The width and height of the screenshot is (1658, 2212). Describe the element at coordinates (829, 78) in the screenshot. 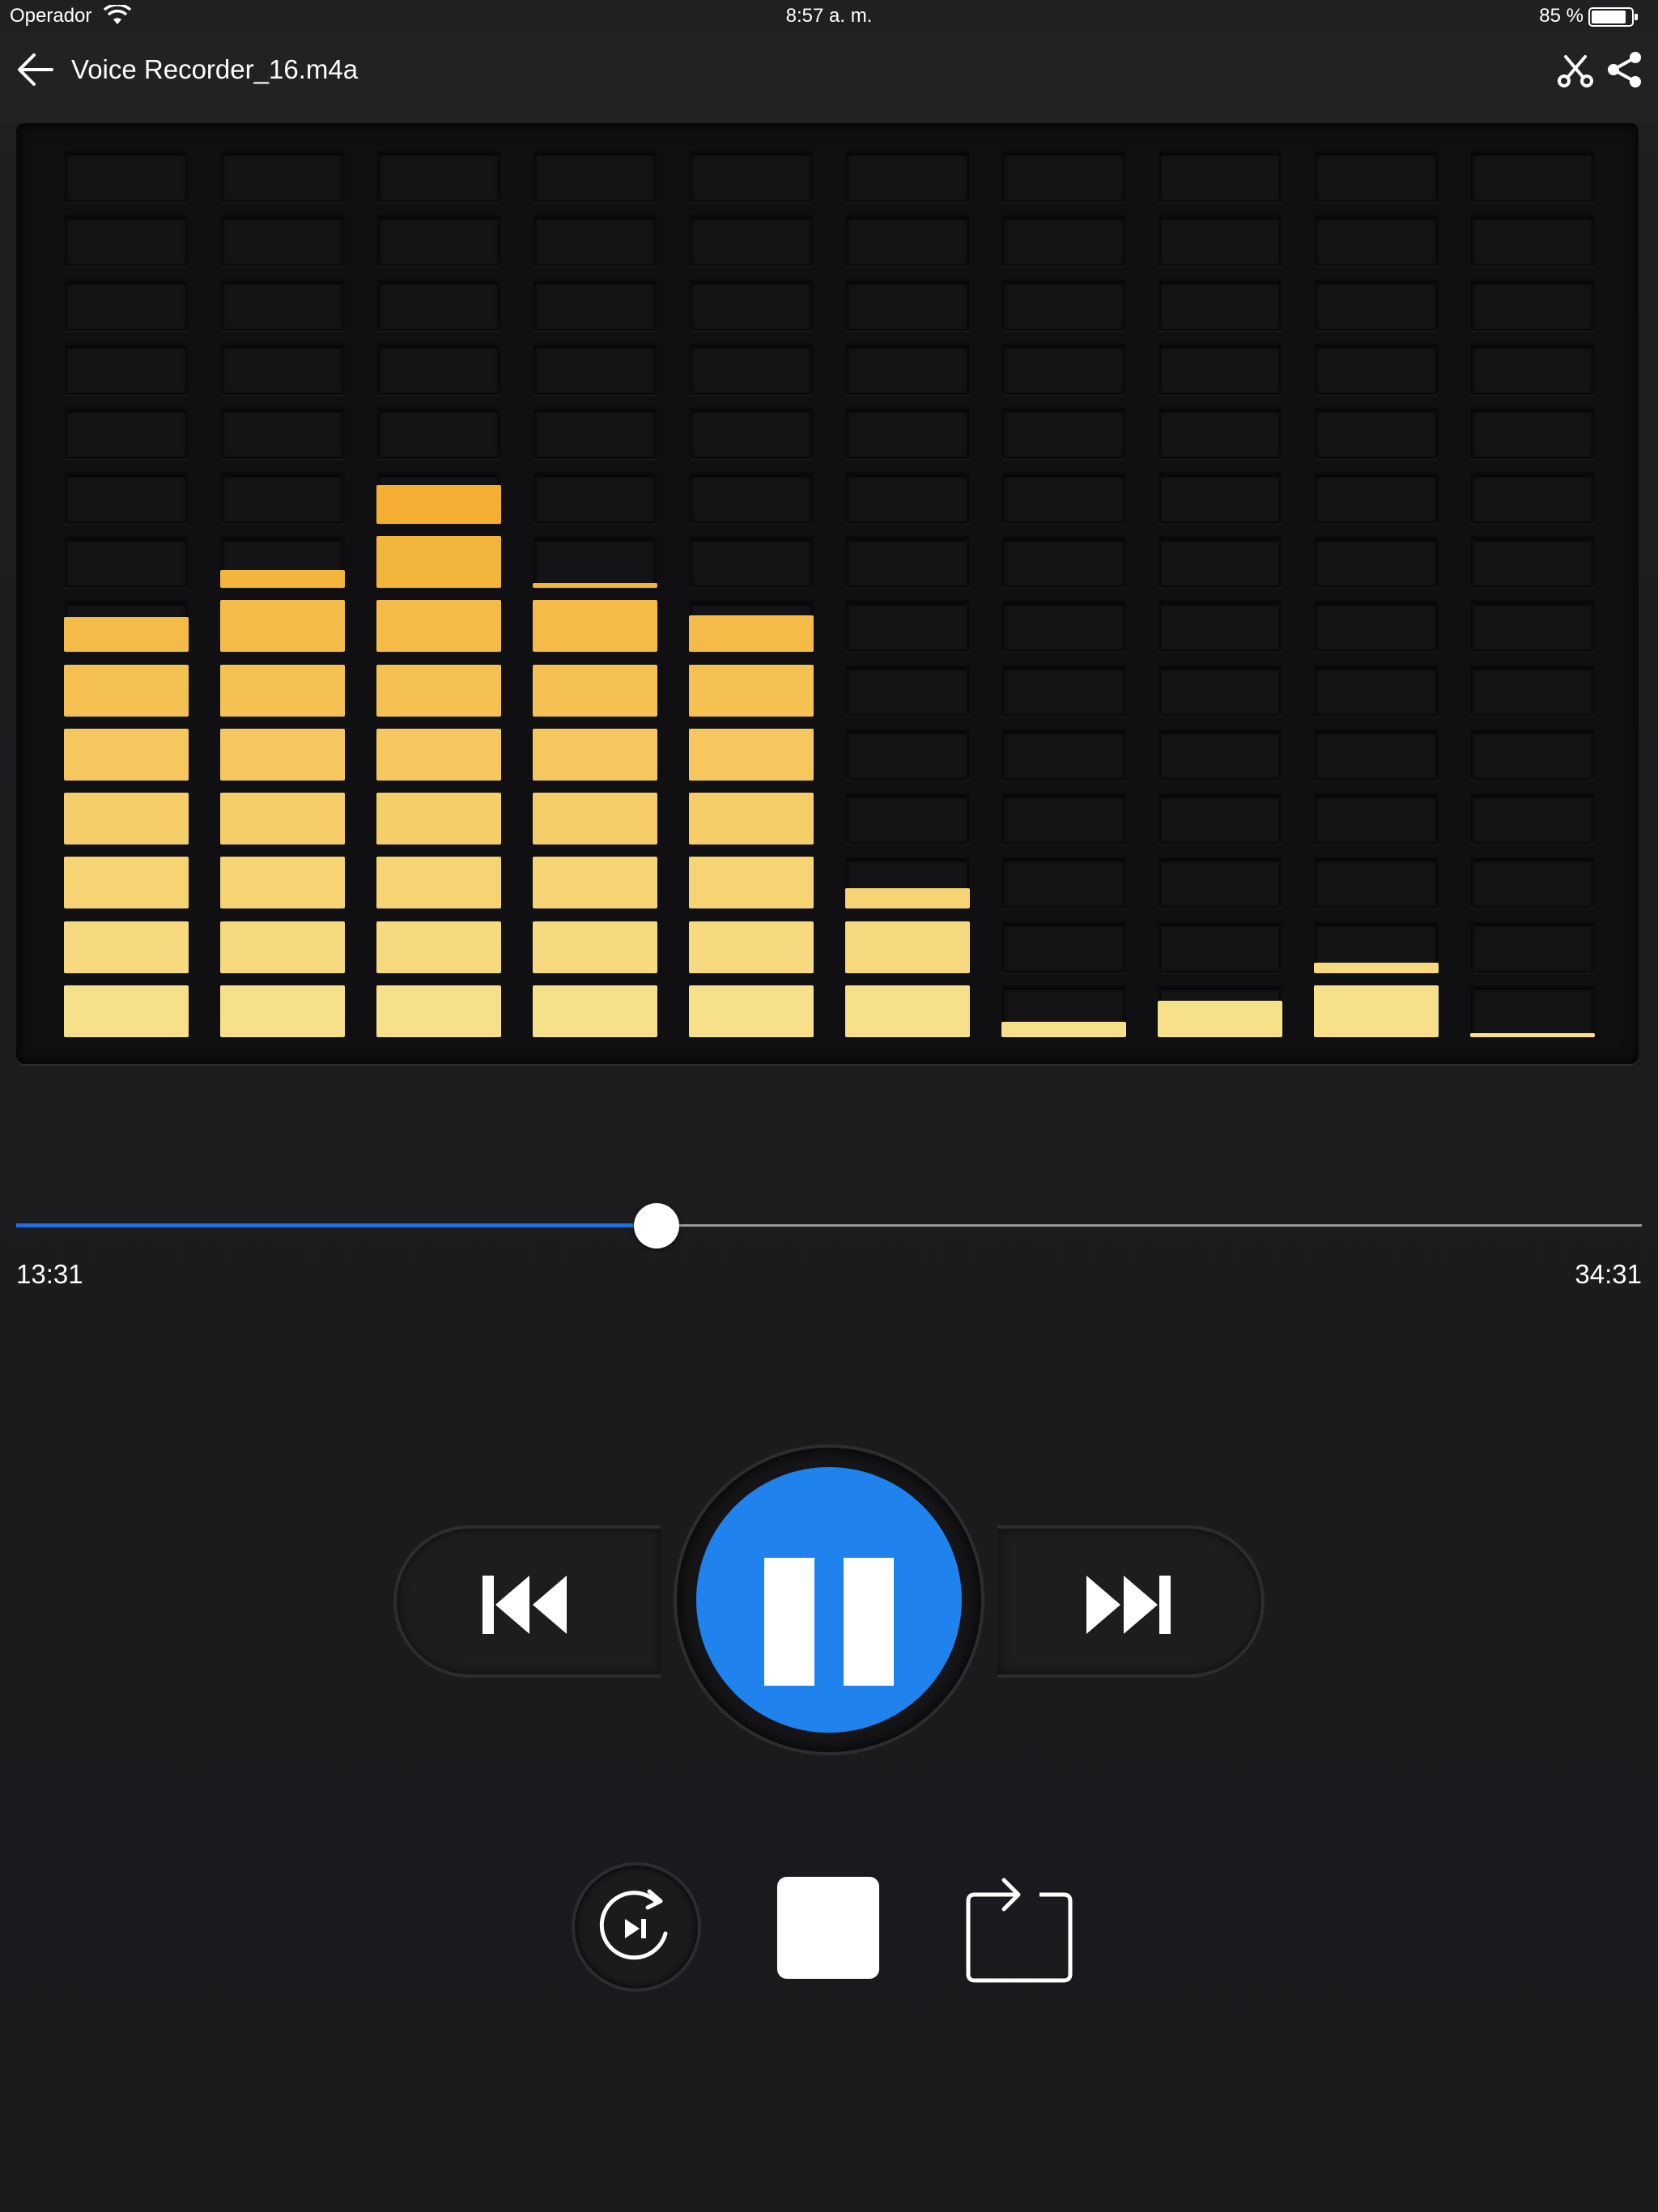

I see `top-app-bar: Voice Recorder_16.m4a` at that location.